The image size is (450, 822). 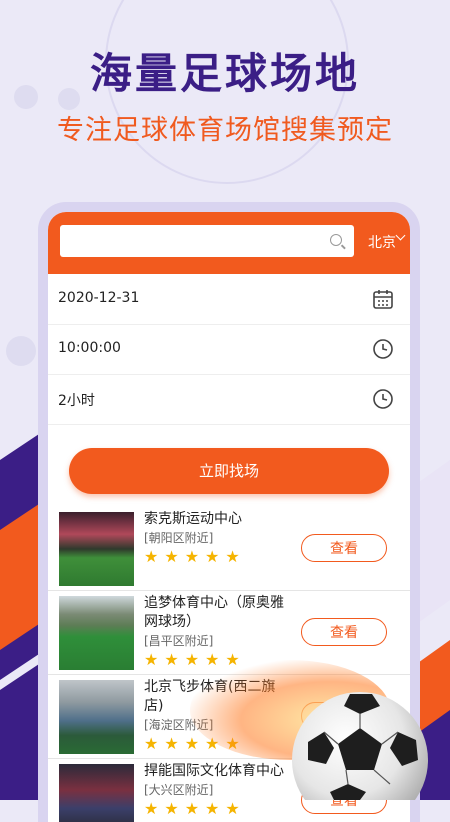 I want to click on venue-area: [大兴区附近], so click(x=179, y=790).